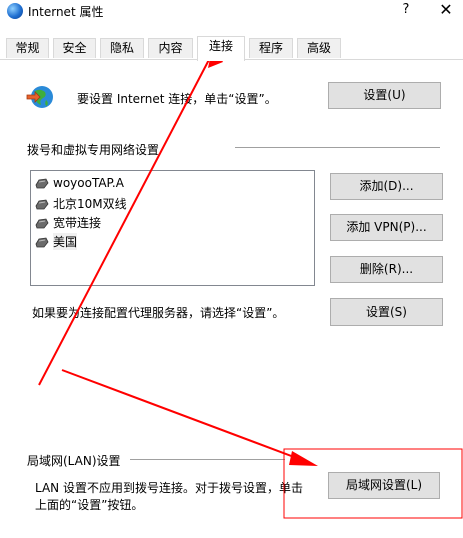 This screenshot has width=463, height=538. What do you see at coordinates (89, 505) in the screenshot?
I see `lan-text-line2: 上面的“设置”按钮。` at bounding box center [89, 505].